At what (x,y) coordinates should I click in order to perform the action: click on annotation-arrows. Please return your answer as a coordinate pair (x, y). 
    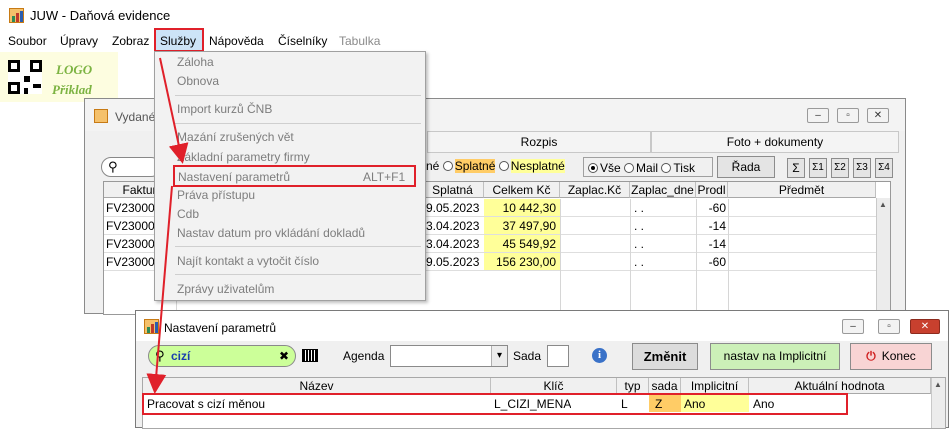
    Looking at the image, I should click on (167, 225).